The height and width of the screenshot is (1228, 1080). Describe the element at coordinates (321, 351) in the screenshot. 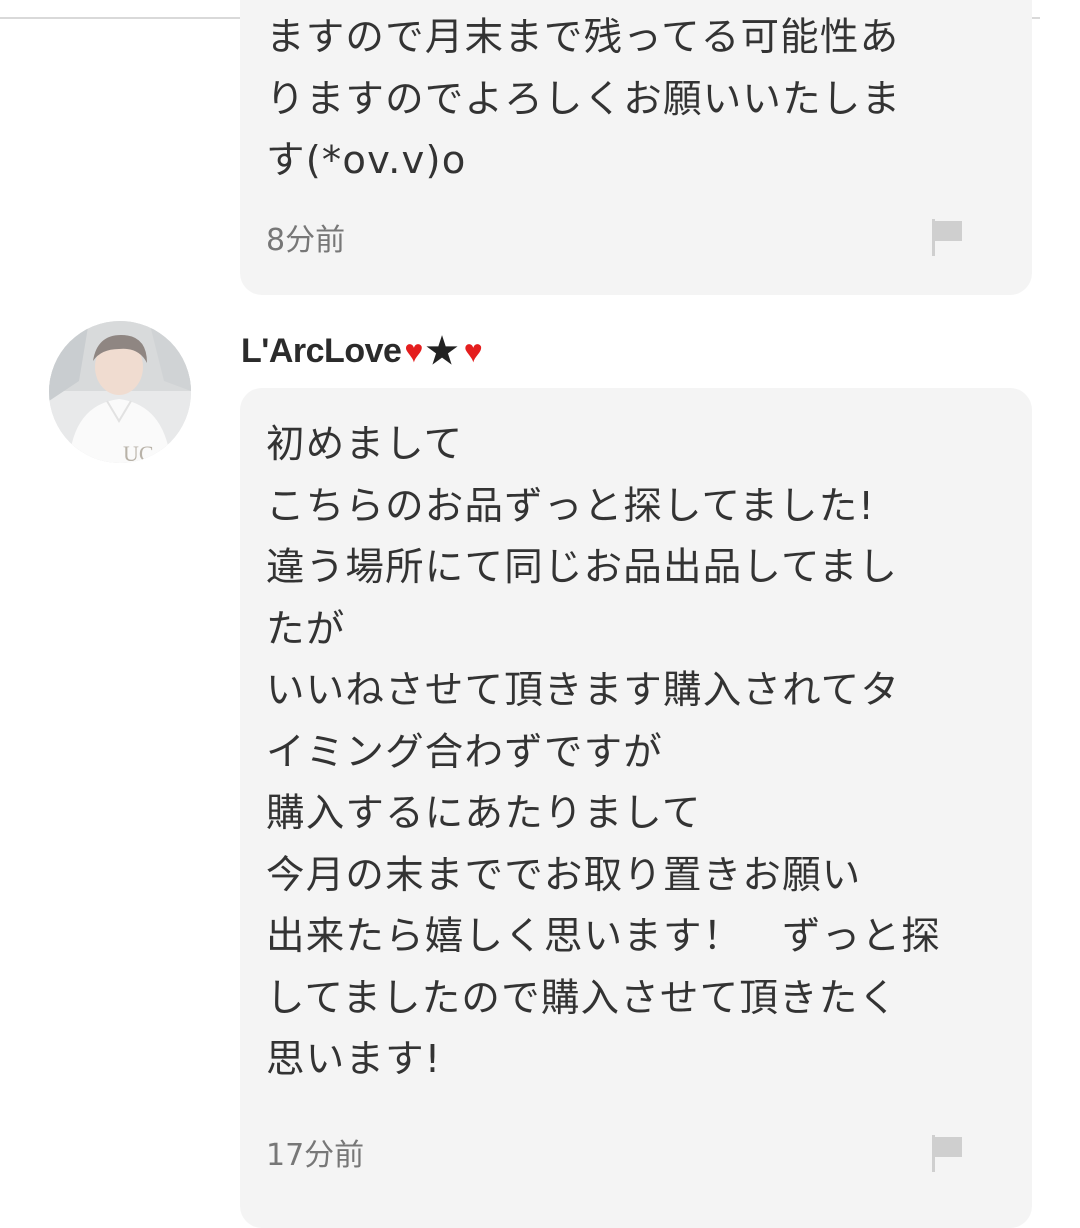

I see `username-text: L'ArcLove` at that location.